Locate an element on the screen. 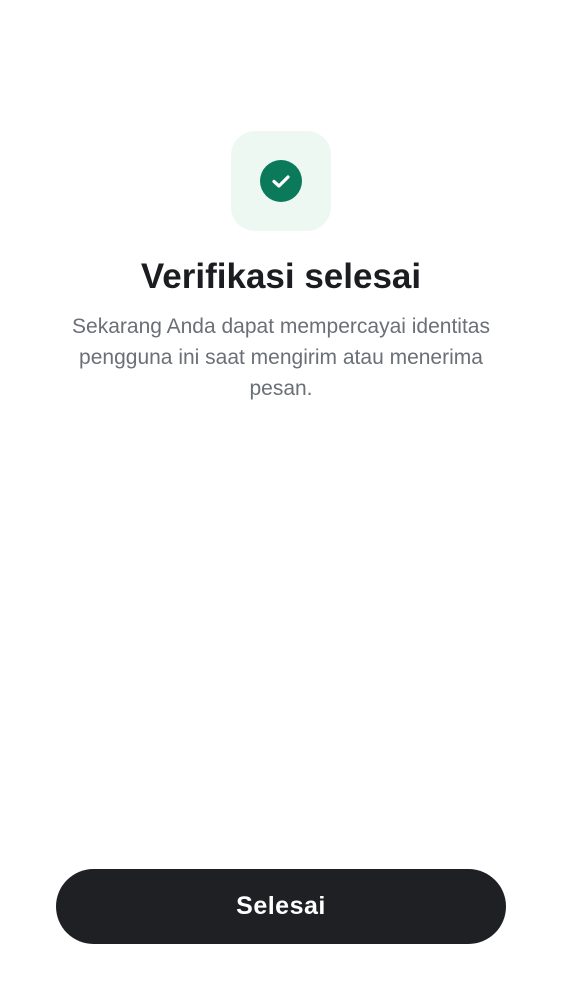 The height and width of the screenshot is (1000, 562). verified-badge is located at coordinates (281, 181).